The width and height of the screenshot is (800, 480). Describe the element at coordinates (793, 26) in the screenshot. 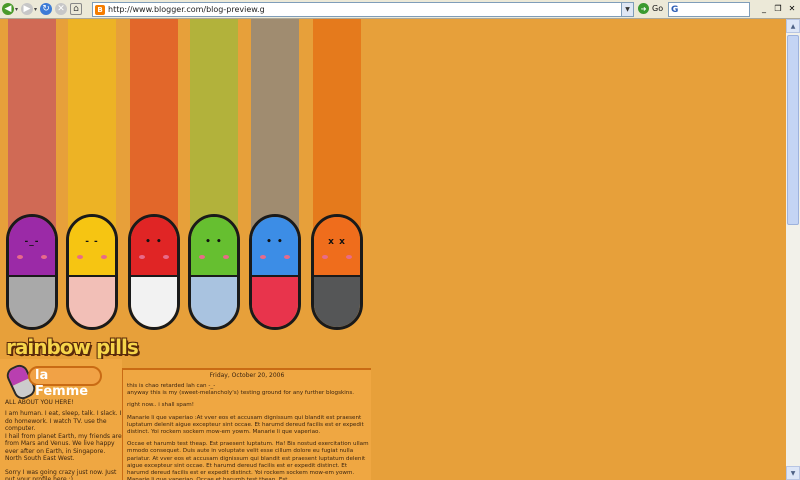

I see `scroll-up-icon: ▲` at that location.